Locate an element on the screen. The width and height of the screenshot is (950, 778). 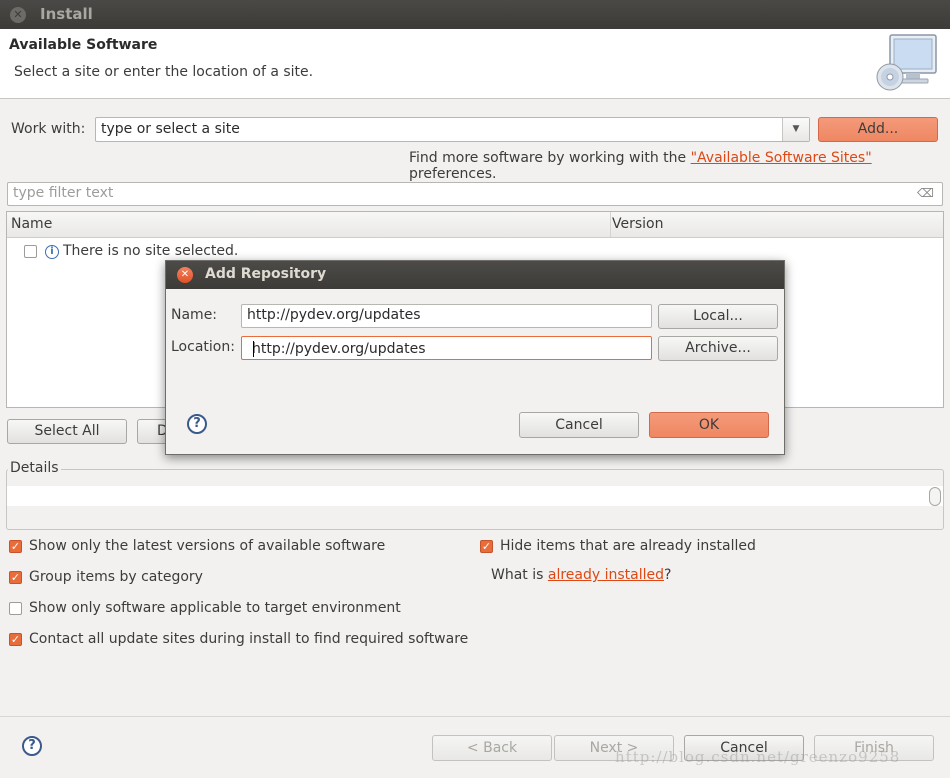
page-title: Available Software is located at coordinates (83, 45).